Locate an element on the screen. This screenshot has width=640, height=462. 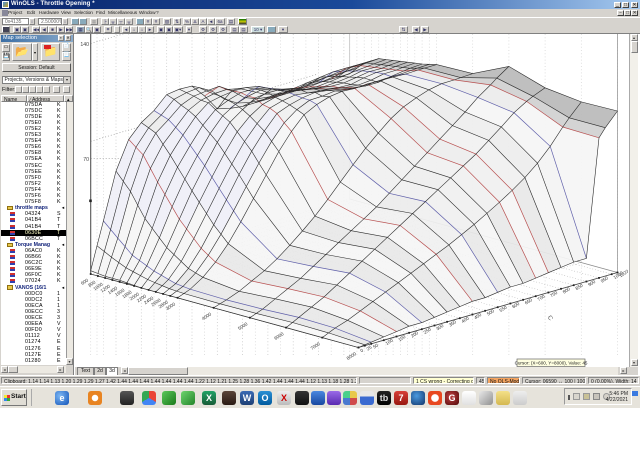
svg-text: 8000 is located at coordinates (352, 356).